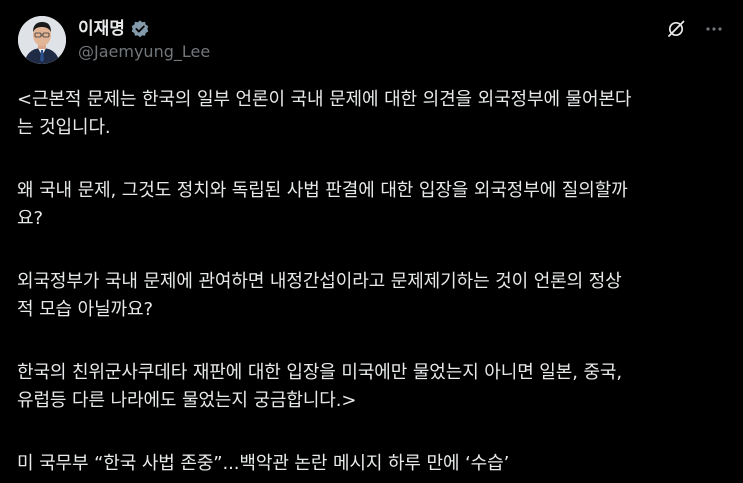 The height and width of the screenshot is (483, 743). What do you see at coordinates (64, 127) in the screenshot?
I see `post-line: 는 것입니다.` at bounding box center [64, 127].